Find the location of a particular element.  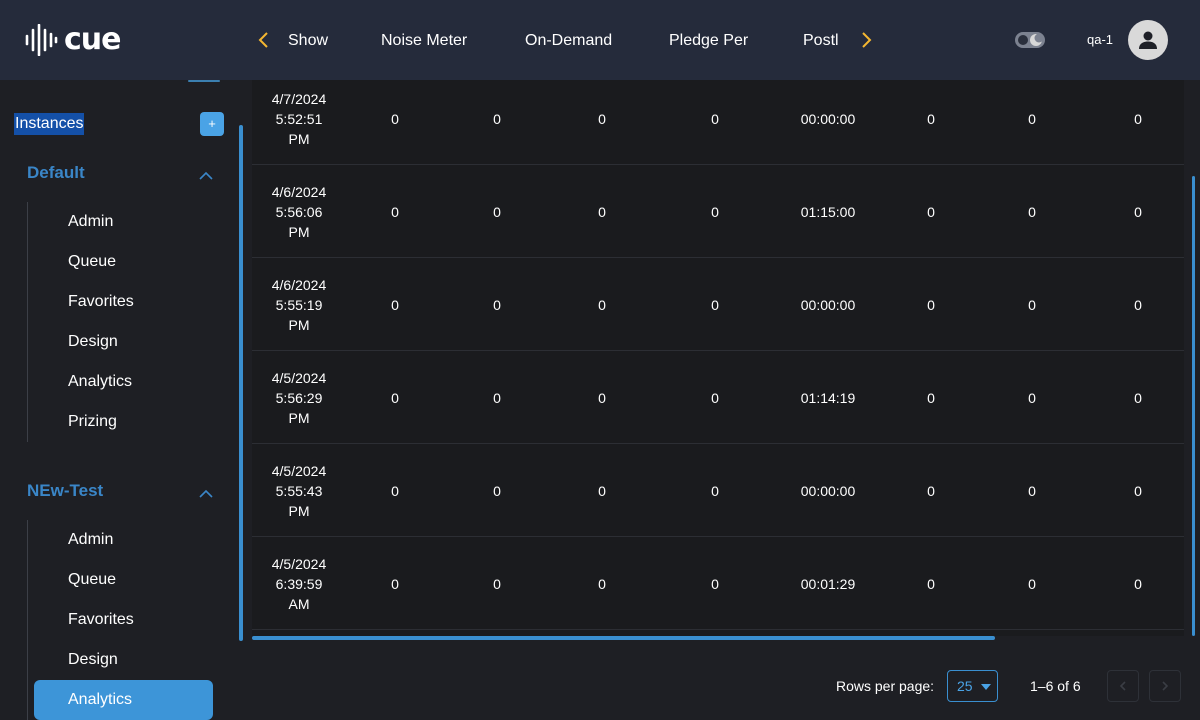

table-row: 4/5/2024 5:56:29 PM 0 0 0 0 01:14:19 0 0 0 is located at coordinates (718, 397).